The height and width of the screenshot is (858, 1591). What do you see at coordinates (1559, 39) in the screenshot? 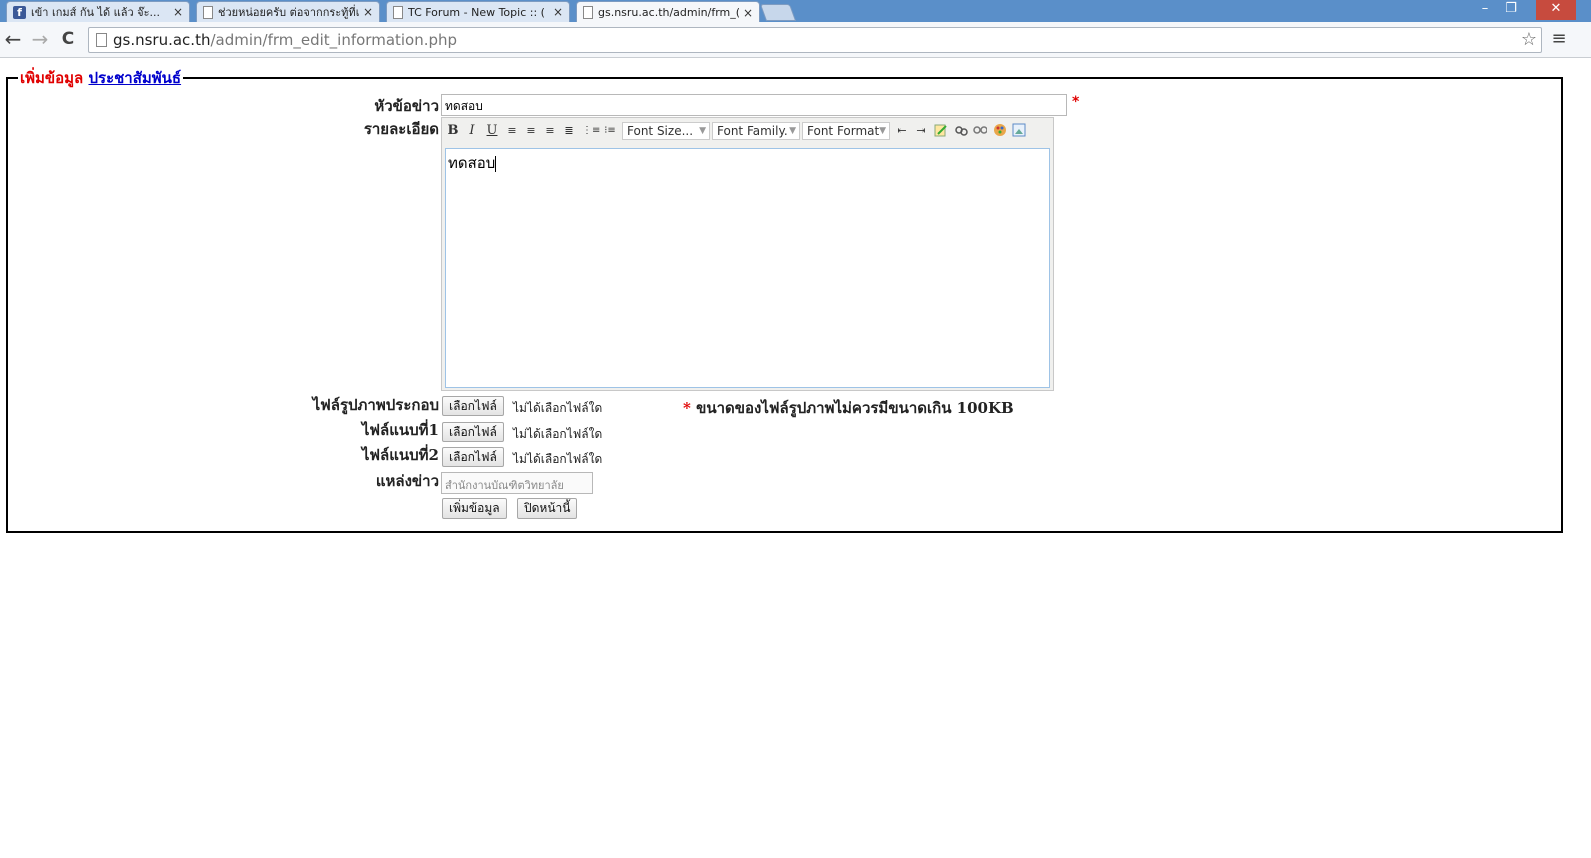
I see `menu-icon: ≡` at bounding box center [1559, 39].